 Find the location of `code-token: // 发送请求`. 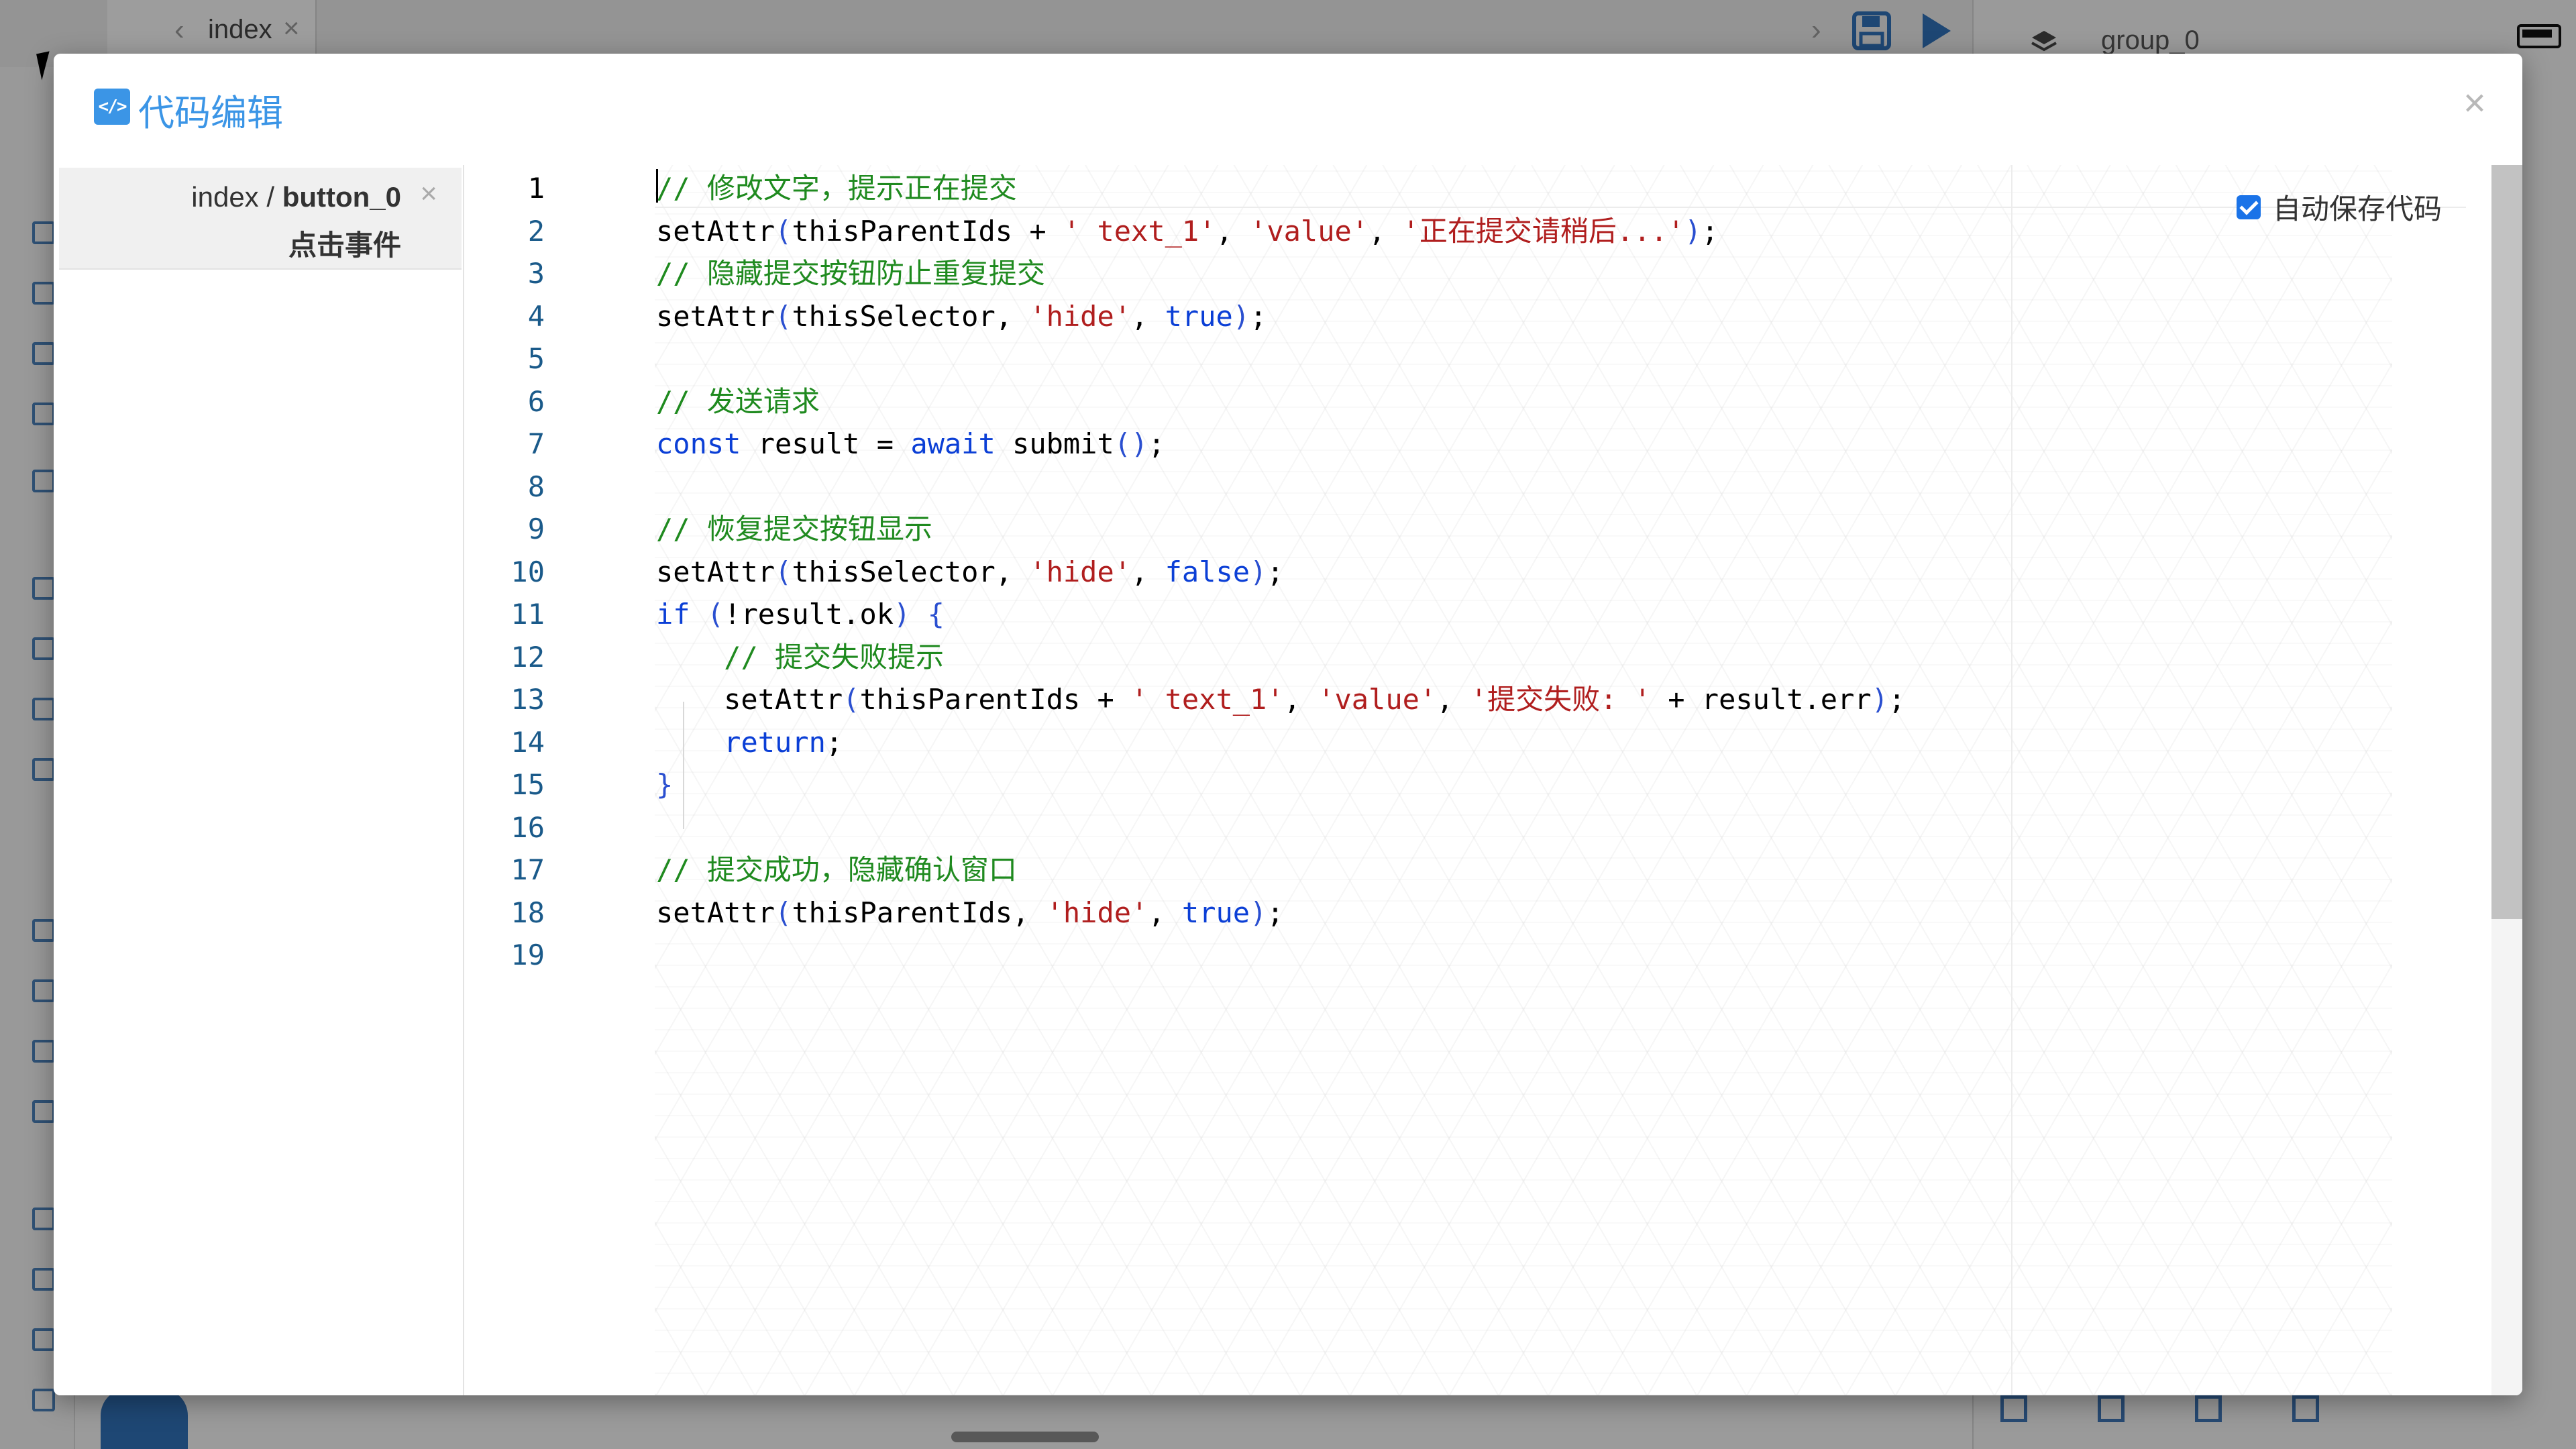

code-token: // 发送请求 is located at coordinates (738, 401).